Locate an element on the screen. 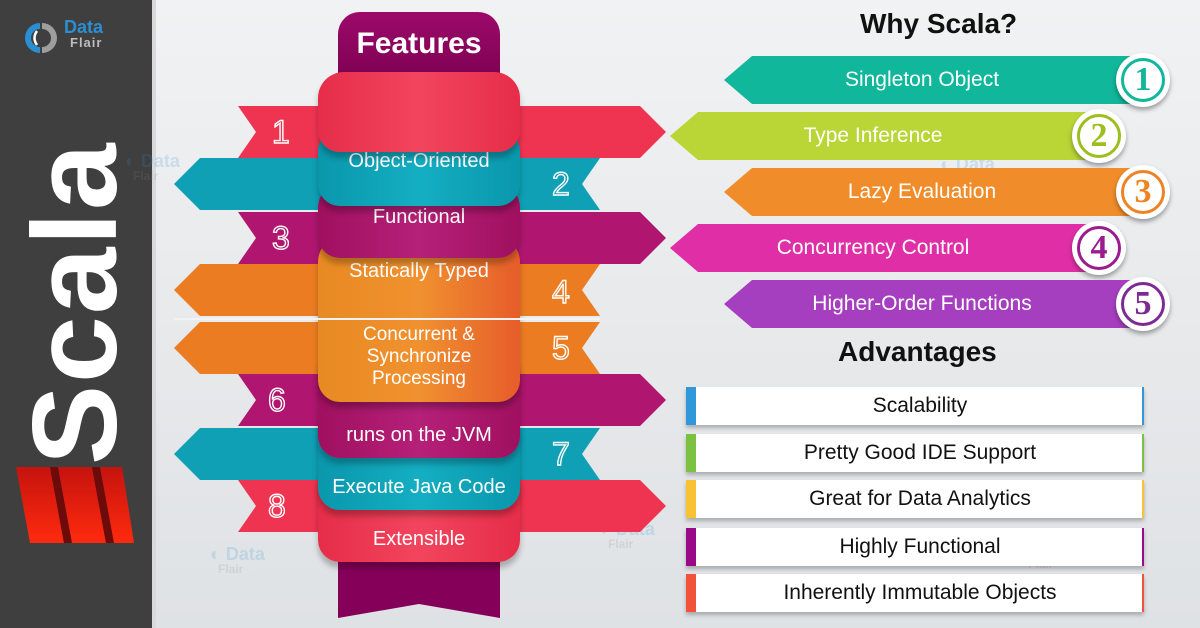 Image resolution: width=1200 pixels, height=628 pixels. number-badge-2: 2 is located at coordinates (1099, 136).